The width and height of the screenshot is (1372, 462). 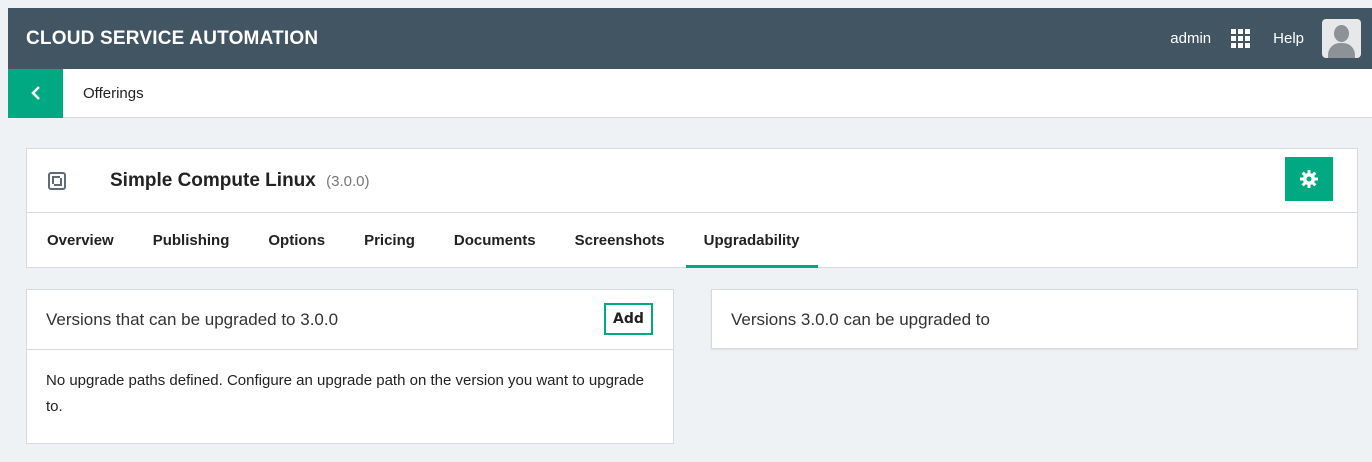 I want to click on help-link: Help, so click(x=1288, y=38).